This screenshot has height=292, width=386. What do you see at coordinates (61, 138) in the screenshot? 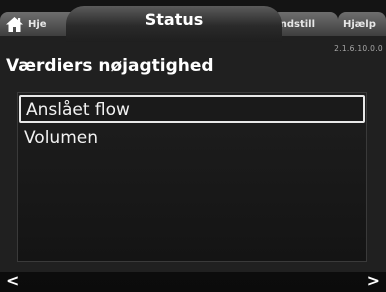
I see `list-item-label: Volumen` at bounding box center [61, 138].